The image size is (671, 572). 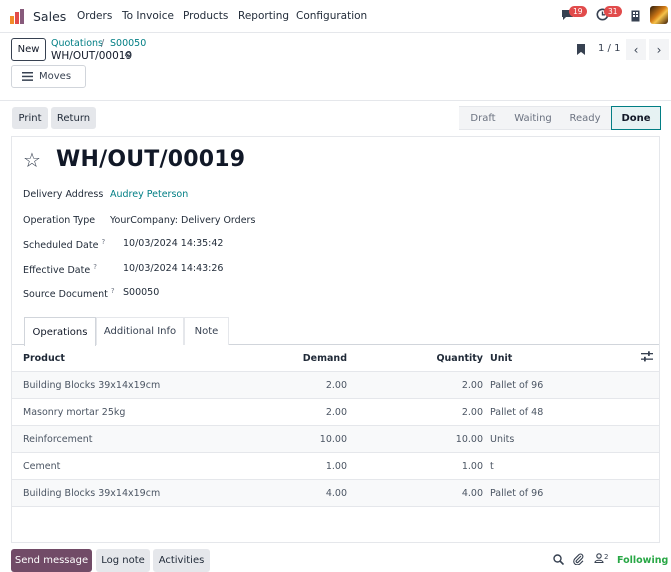 I want to click on following-button: Following, so click(x=642, y=560).